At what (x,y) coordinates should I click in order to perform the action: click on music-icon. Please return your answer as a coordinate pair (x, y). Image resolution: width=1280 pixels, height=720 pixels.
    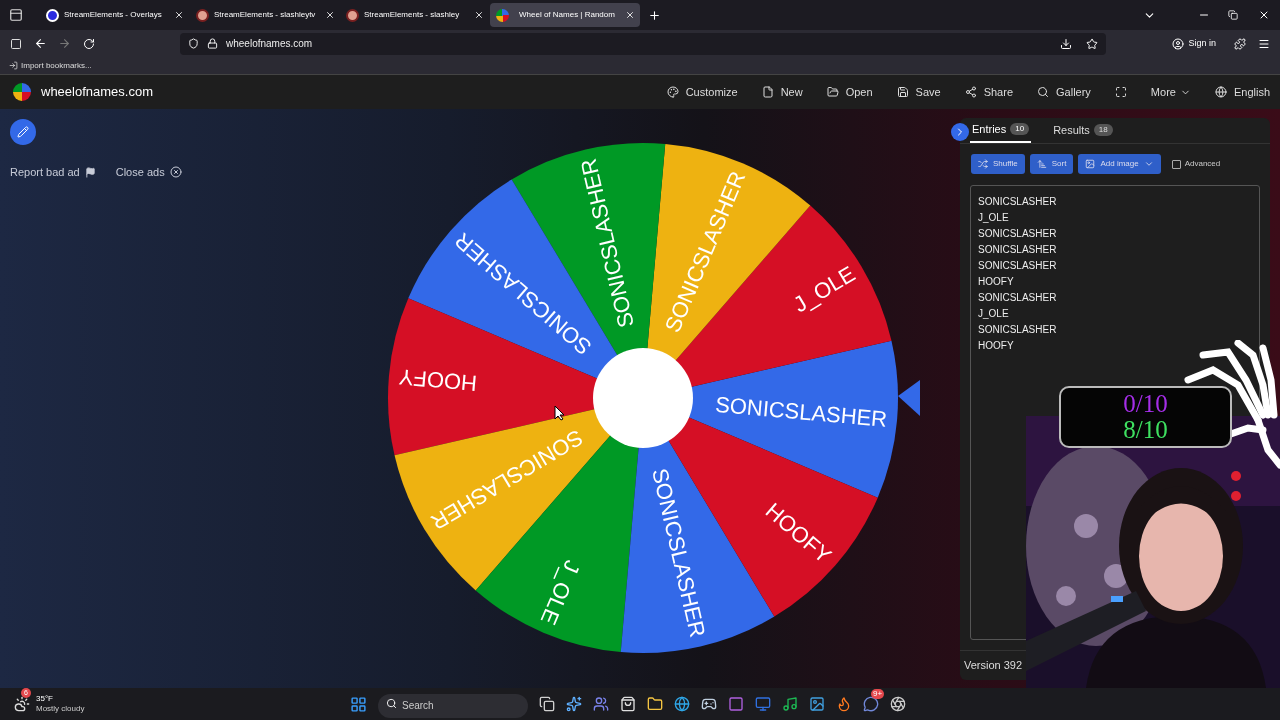
    Looking at the image, I should click on (790, 704).